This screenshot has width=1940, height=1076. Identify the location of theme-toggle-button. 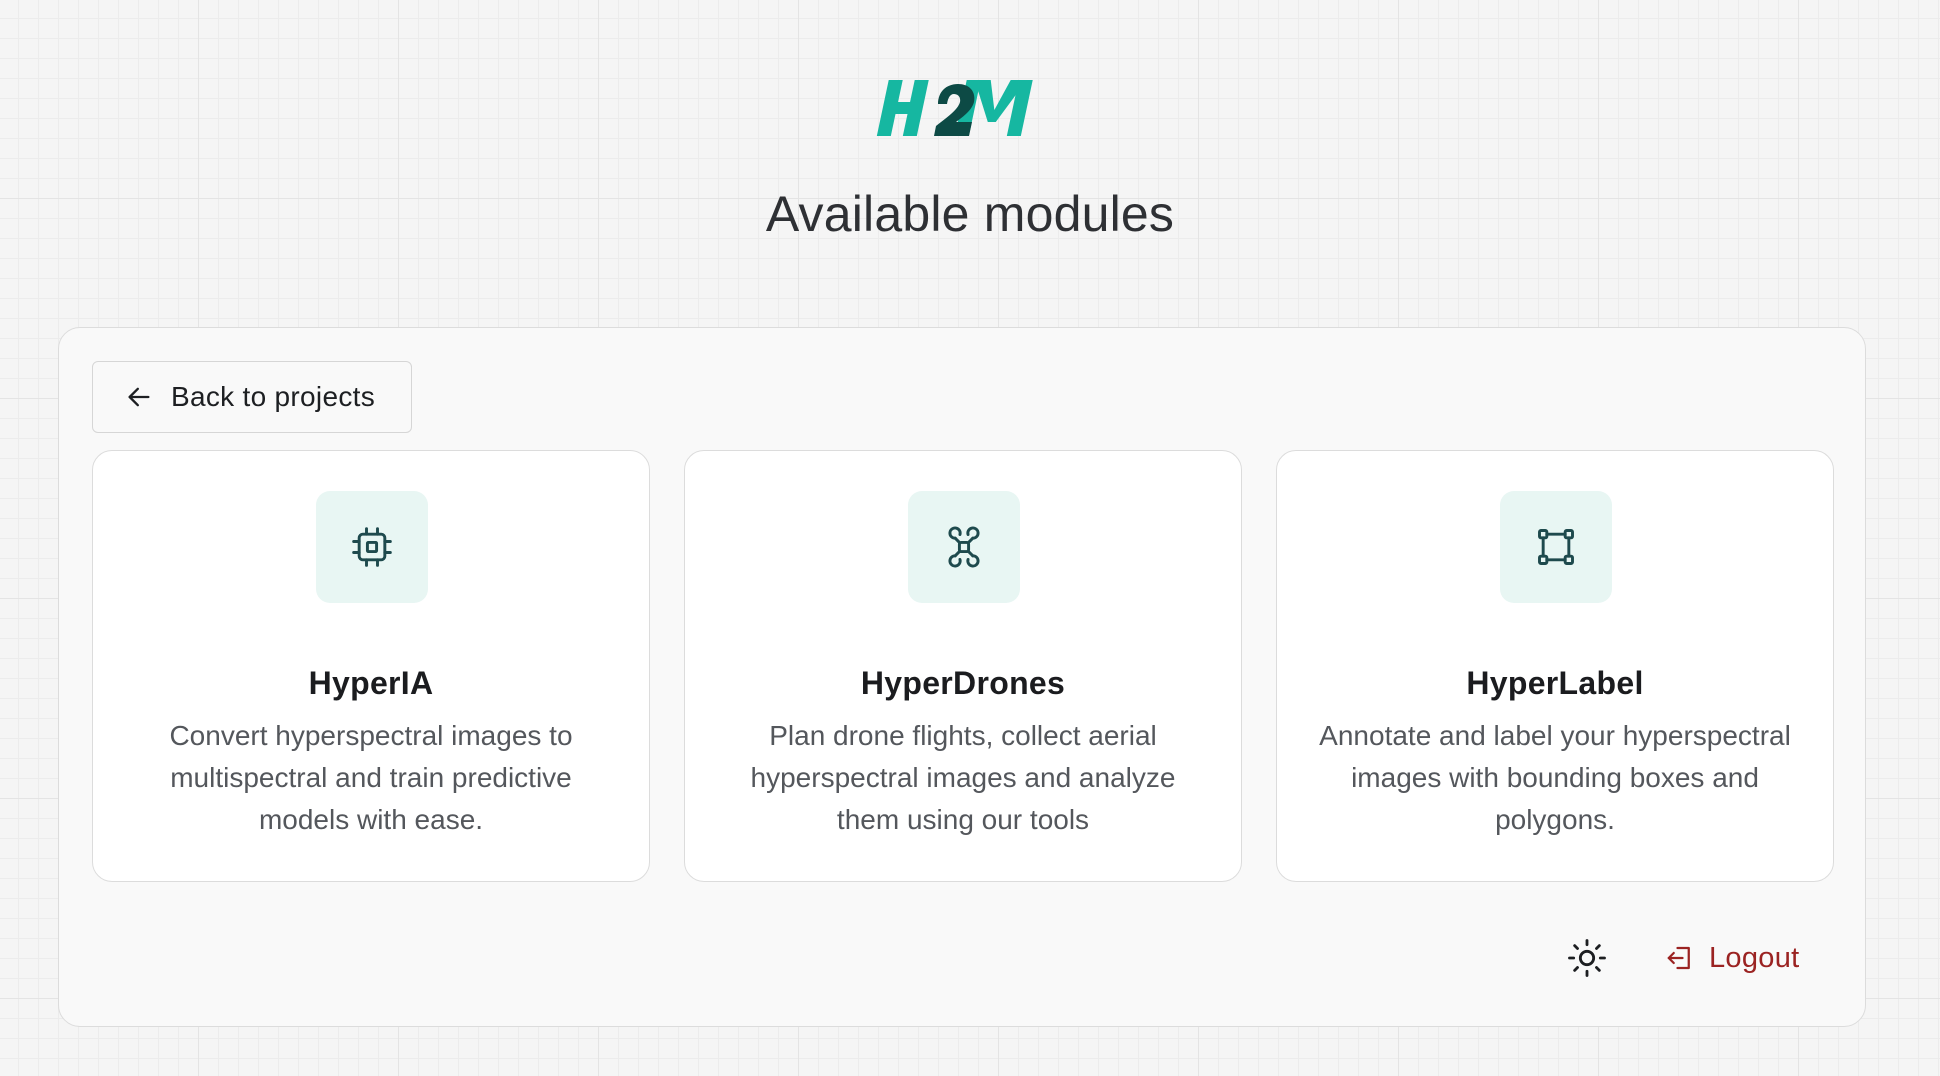
(1587, 958).